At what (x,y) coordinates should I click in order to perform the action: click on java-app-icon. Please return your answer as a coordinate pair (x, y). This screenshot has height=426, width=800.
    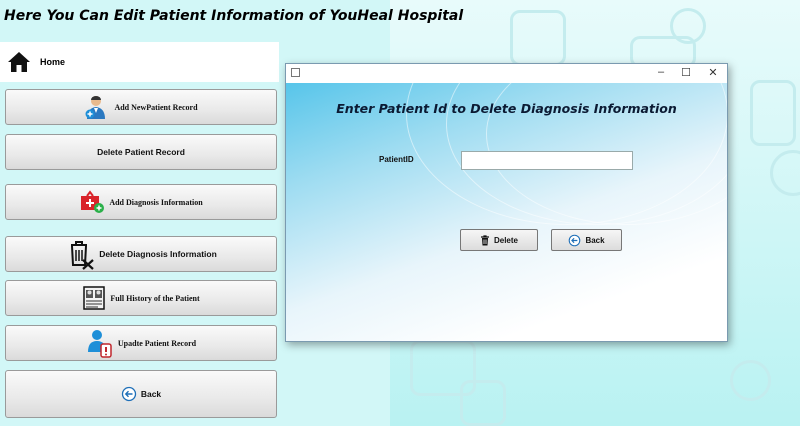
    Looking at the image, I should click on (295, 72).